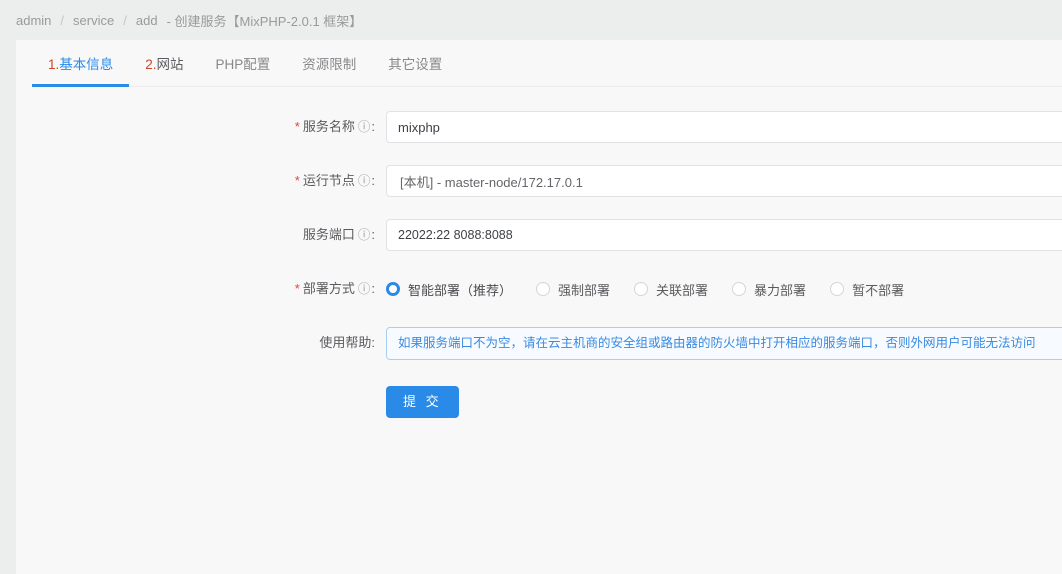 This screenshot has width=1062, height=574. What do you see at coordinates (93, 20) in the screenshot?
I see `breadcrumb-item-service: service` at bounding box center [93, 20].